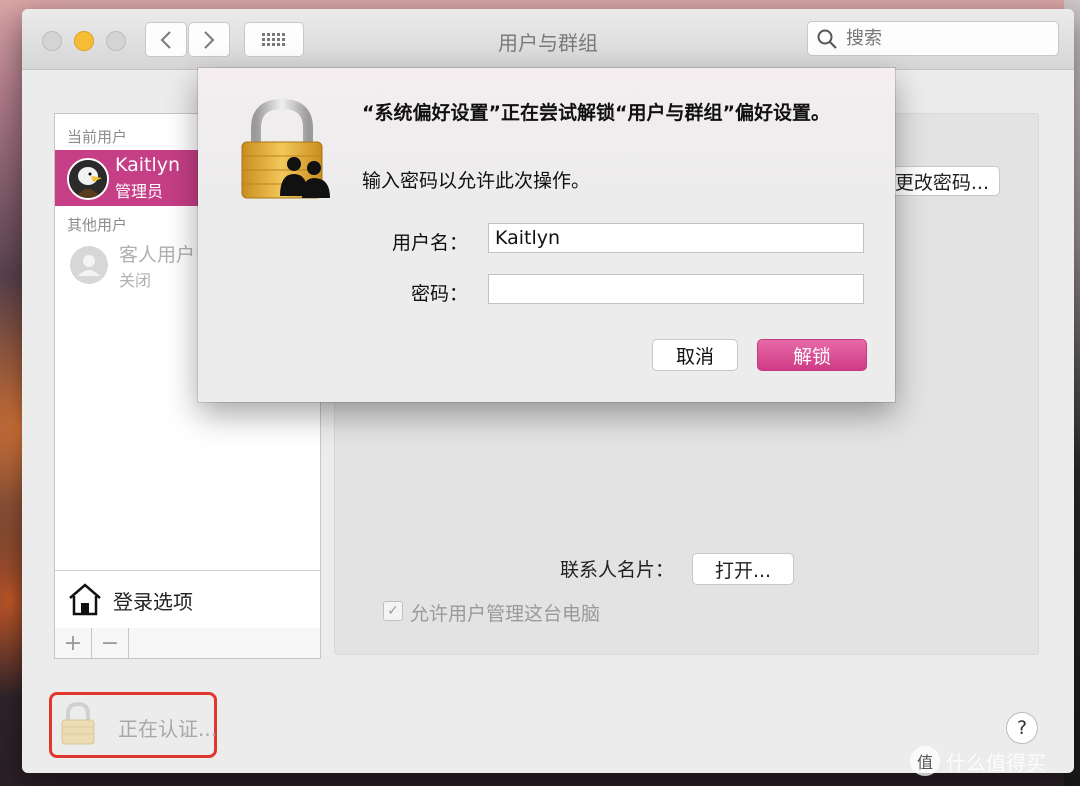 Image resolution: width=1080 pixels, height=786 pixels. Describe the element at coordinates (135, 280) in the screenshot. I see `guest-user-status: 关闭` at that location.